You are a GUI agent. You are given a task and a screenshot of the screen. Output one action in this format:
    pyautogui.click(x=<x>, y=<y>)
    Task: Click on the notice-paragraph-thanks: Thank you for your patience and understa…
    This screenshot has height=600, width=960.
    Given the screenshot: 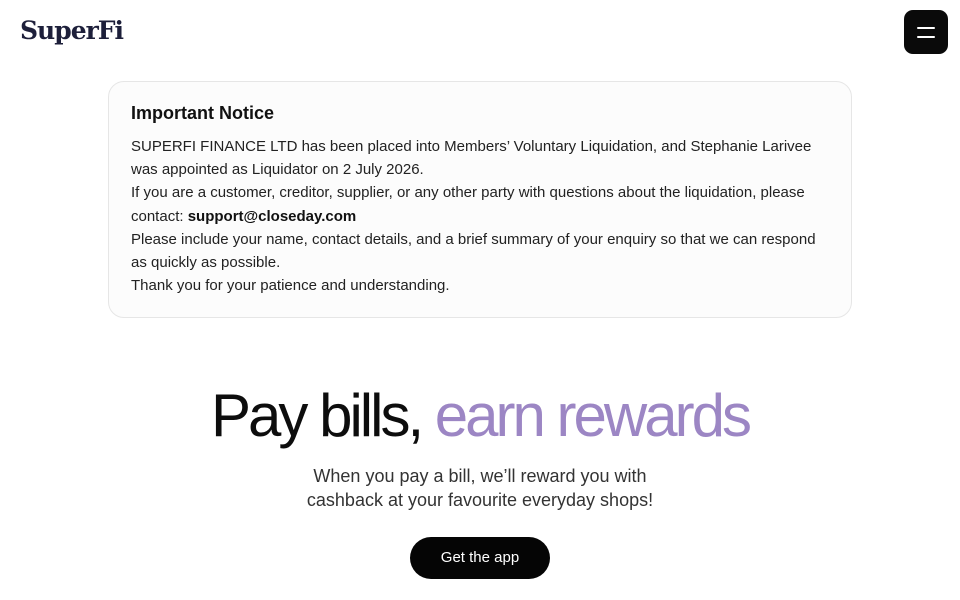 What is the action you would take?
    pyautogui.click(x=290, y=286)
    